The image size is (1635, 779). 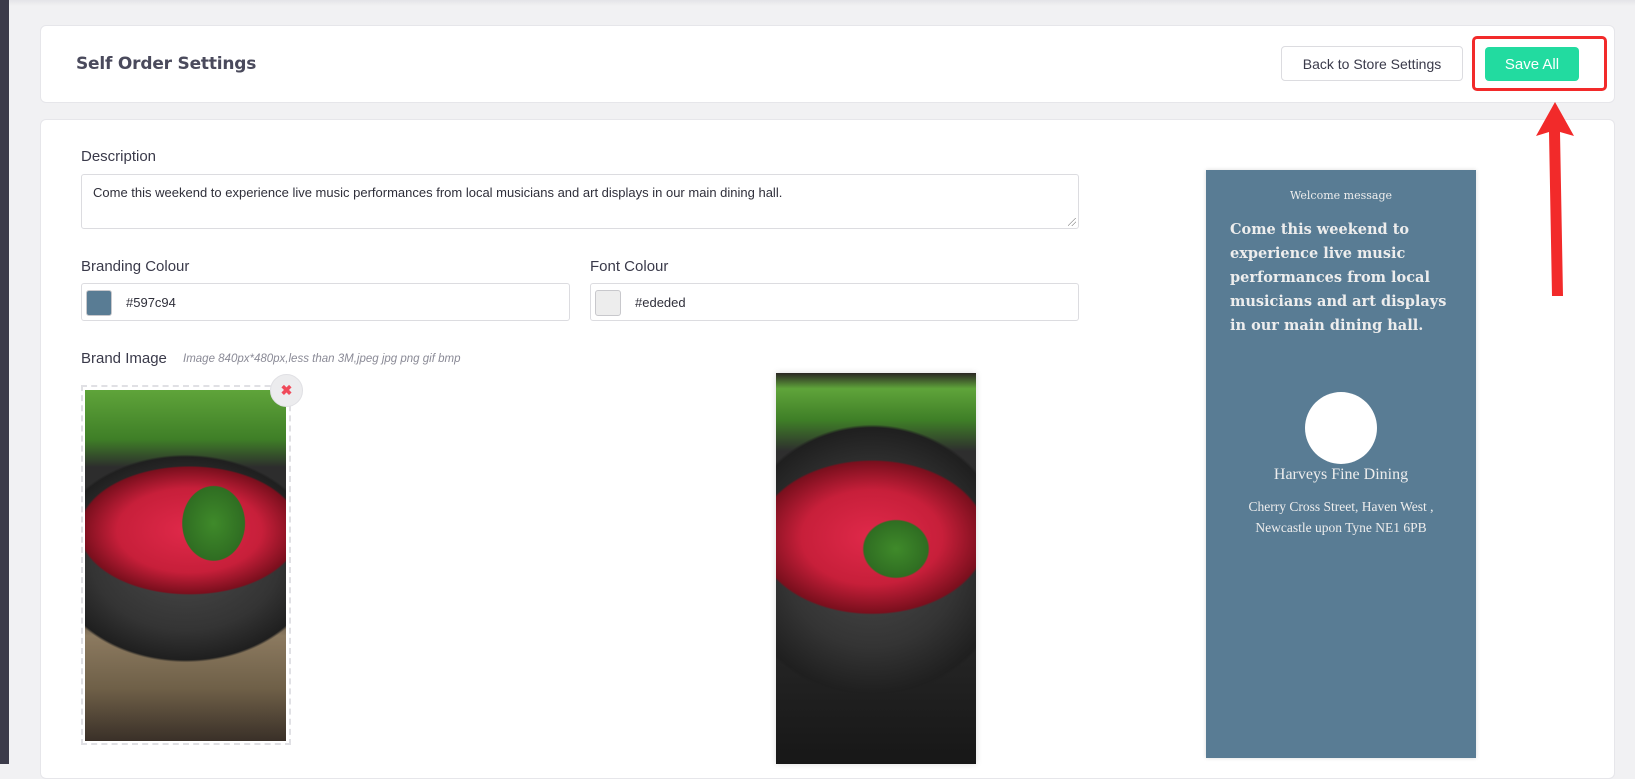 I want to click on font-colour-label: Font Colour, so click(x=629, y=266).